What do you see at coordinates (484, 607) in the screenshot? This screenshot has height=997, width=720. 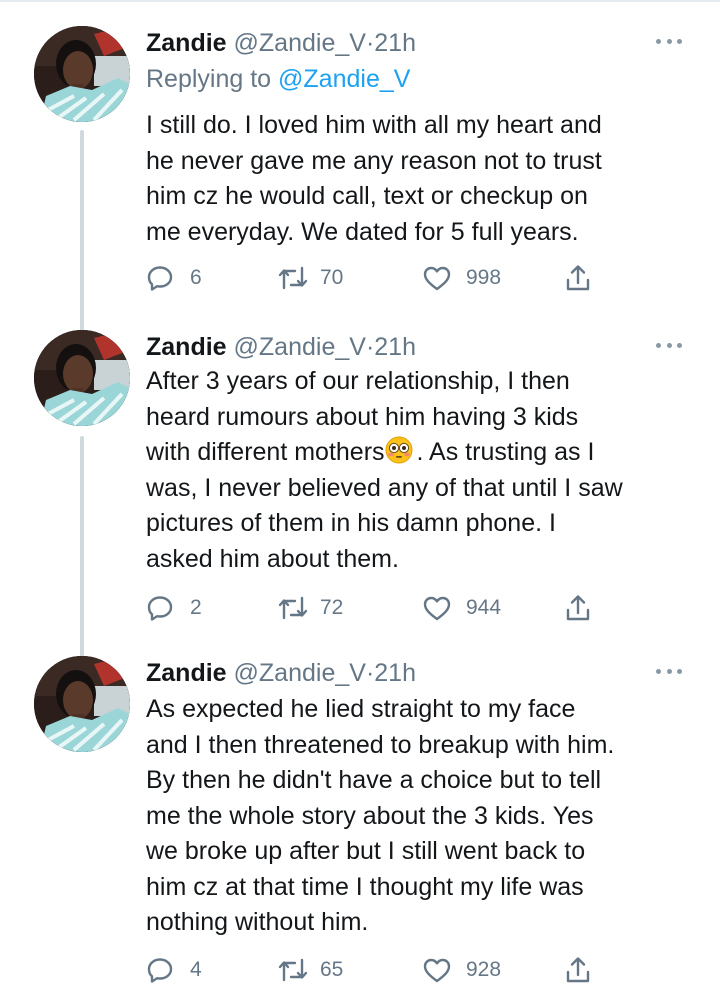 I see `like-count: 944` at bounding box center [484, 607].